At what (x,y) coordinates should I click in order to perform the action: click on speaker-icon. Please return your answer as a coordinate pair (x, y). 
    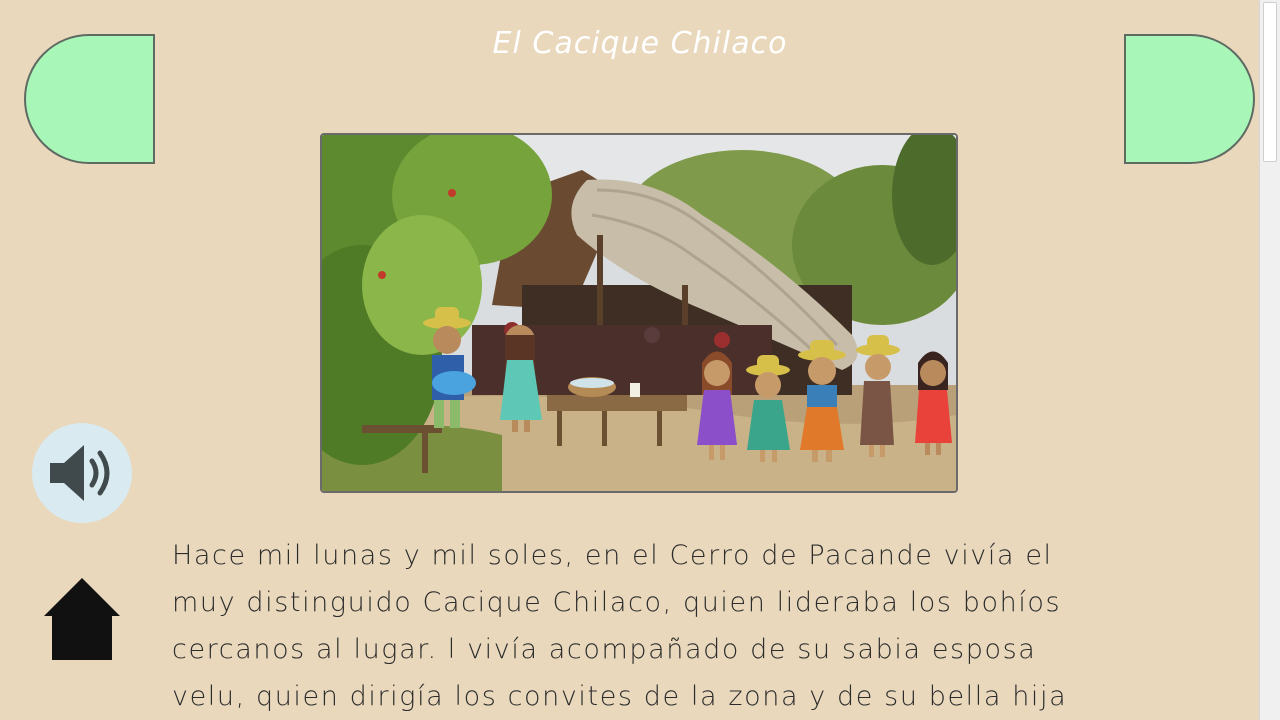
    Looking at the image, I should click on (80, 473).